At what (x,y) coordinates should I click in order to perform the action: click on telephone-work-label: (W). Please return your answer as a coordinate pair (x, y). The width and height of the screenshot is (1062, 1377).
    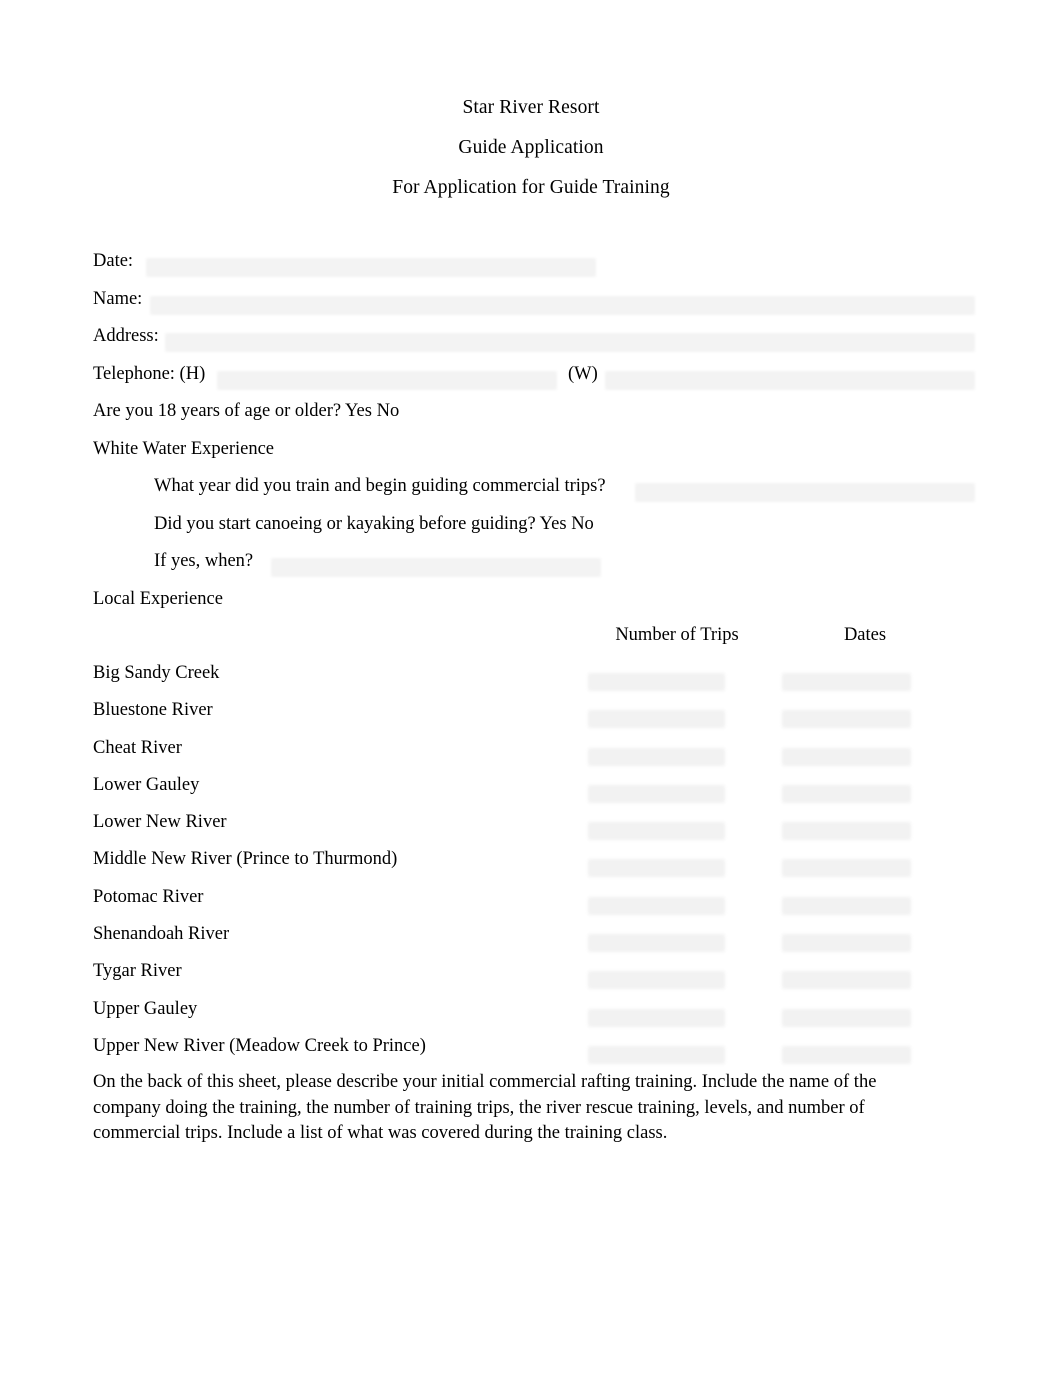
    Looking at the image, I should click on (583, 373).